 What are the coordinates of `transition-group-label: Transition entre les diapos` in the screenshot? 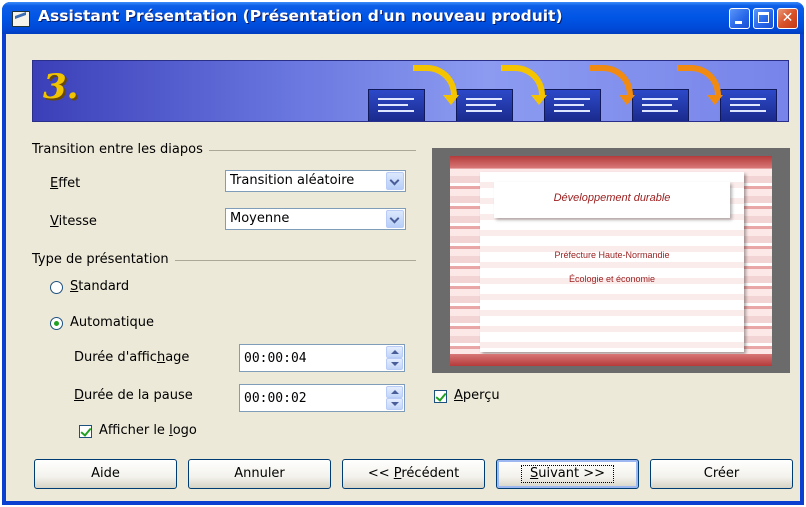 It's located at (120, 149).